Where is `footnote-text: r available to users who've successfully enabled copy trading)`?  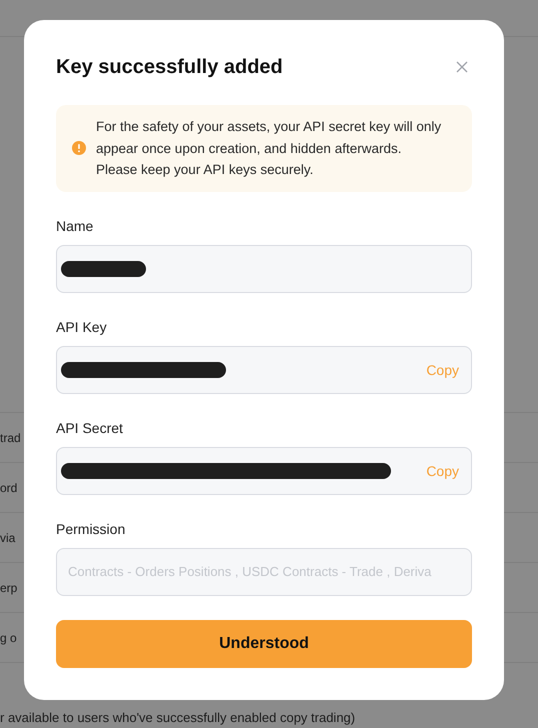
footnote-text: r available to users who've successfully enabled copy trading) is located at coordinates (178, 717).